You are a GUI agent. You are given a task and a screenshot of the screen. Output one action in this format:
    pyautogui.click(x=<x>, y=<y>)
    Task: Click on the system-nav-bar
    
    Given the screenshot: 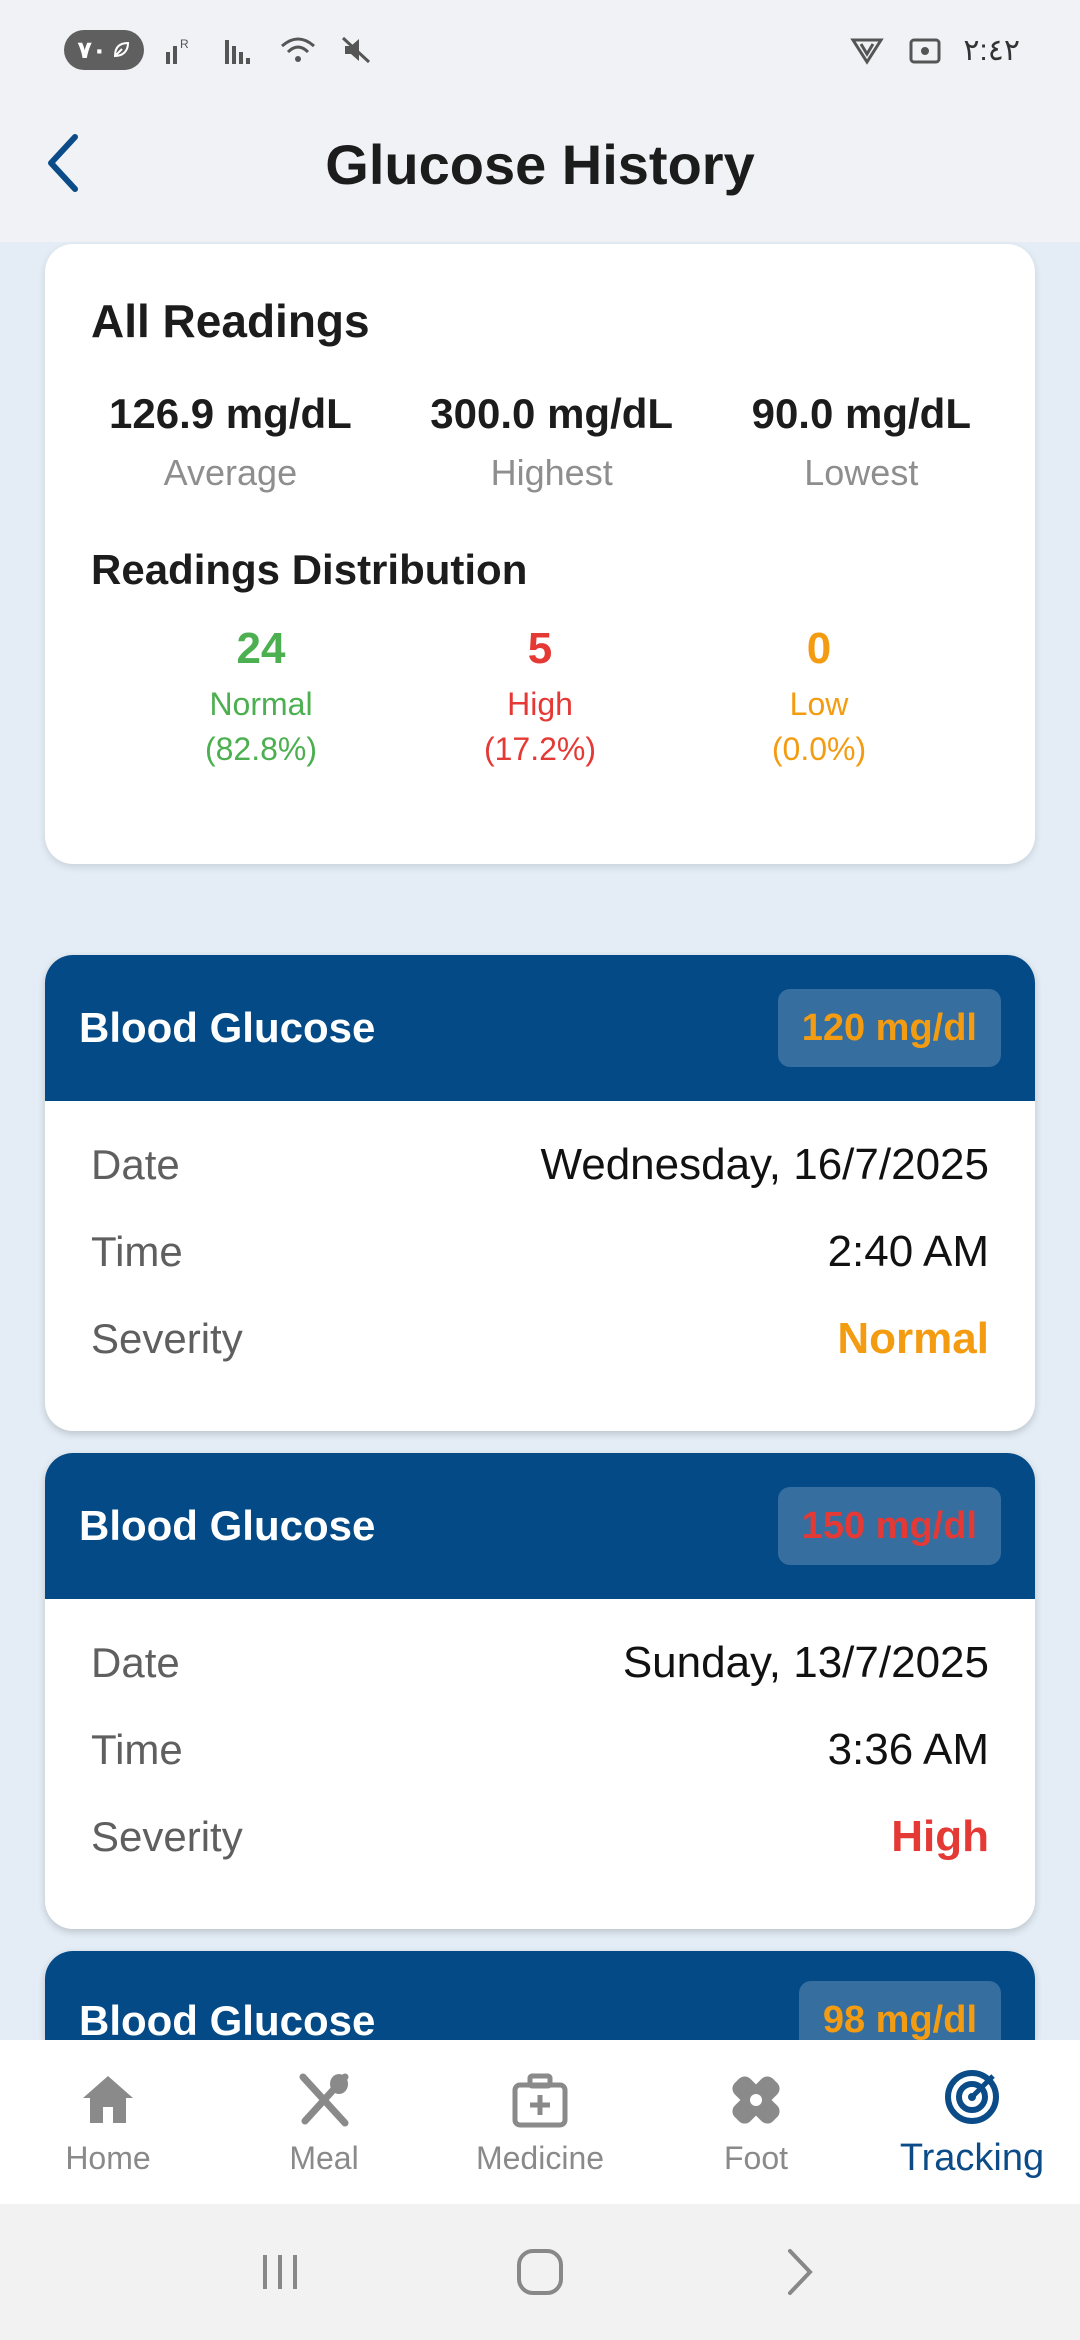 What is the action you would take?
    pyautogui.click(x=540, y=2272)
    